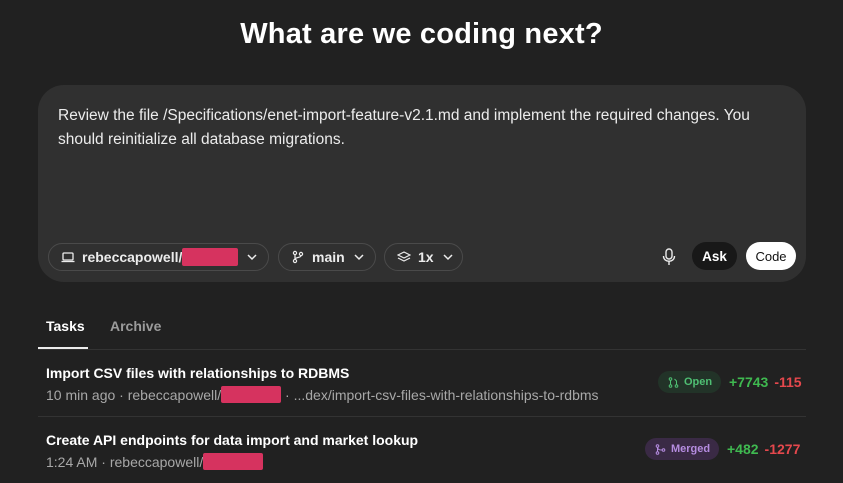  Describe the element at coordinates (682, 449) in the screenshot. I see `status-badge: Merged` at that location.